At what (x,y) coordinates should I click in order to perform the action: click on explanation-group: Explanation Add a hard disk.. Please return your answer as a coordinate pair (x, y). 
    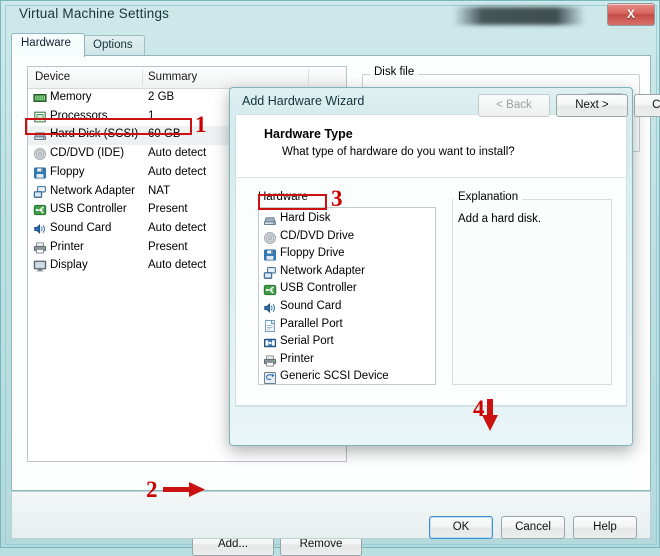
    Looking at the image, I should click on (532, 288).